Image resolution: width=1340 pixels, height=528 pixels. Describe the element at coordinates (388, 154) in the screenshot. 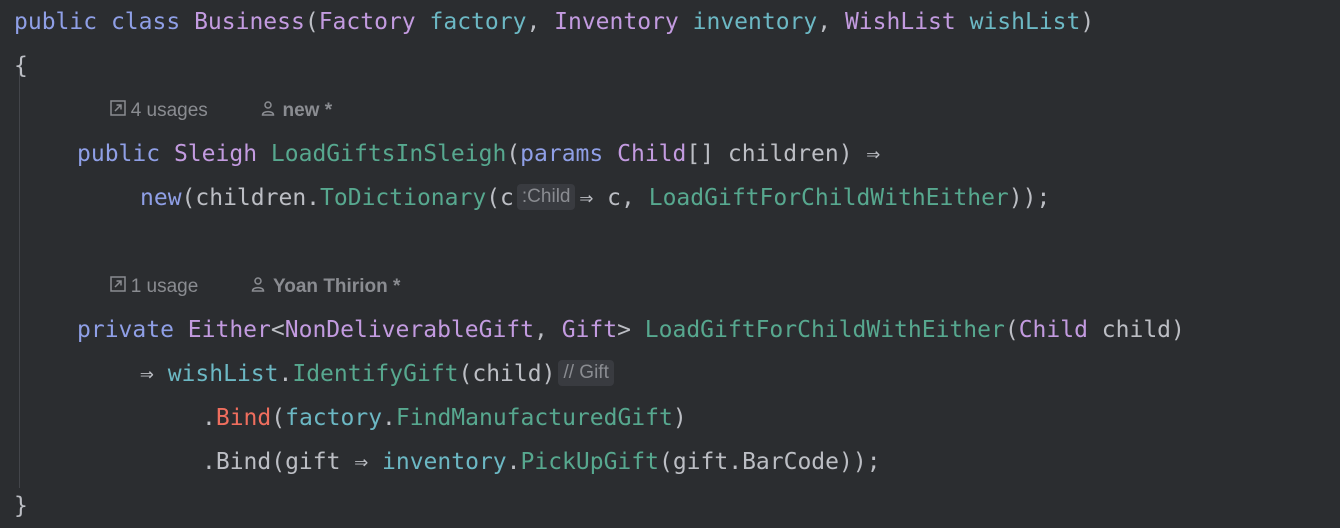

I see `method-name: LoadGiftsInSleigh` at that location.